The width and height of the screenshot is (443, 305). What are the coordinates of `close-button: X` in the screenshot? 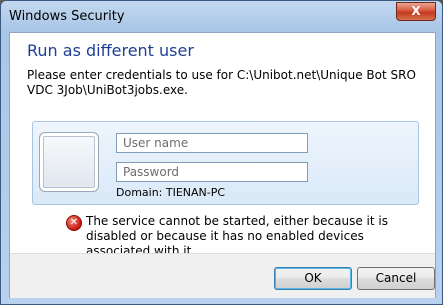 It's located at (416, 11).